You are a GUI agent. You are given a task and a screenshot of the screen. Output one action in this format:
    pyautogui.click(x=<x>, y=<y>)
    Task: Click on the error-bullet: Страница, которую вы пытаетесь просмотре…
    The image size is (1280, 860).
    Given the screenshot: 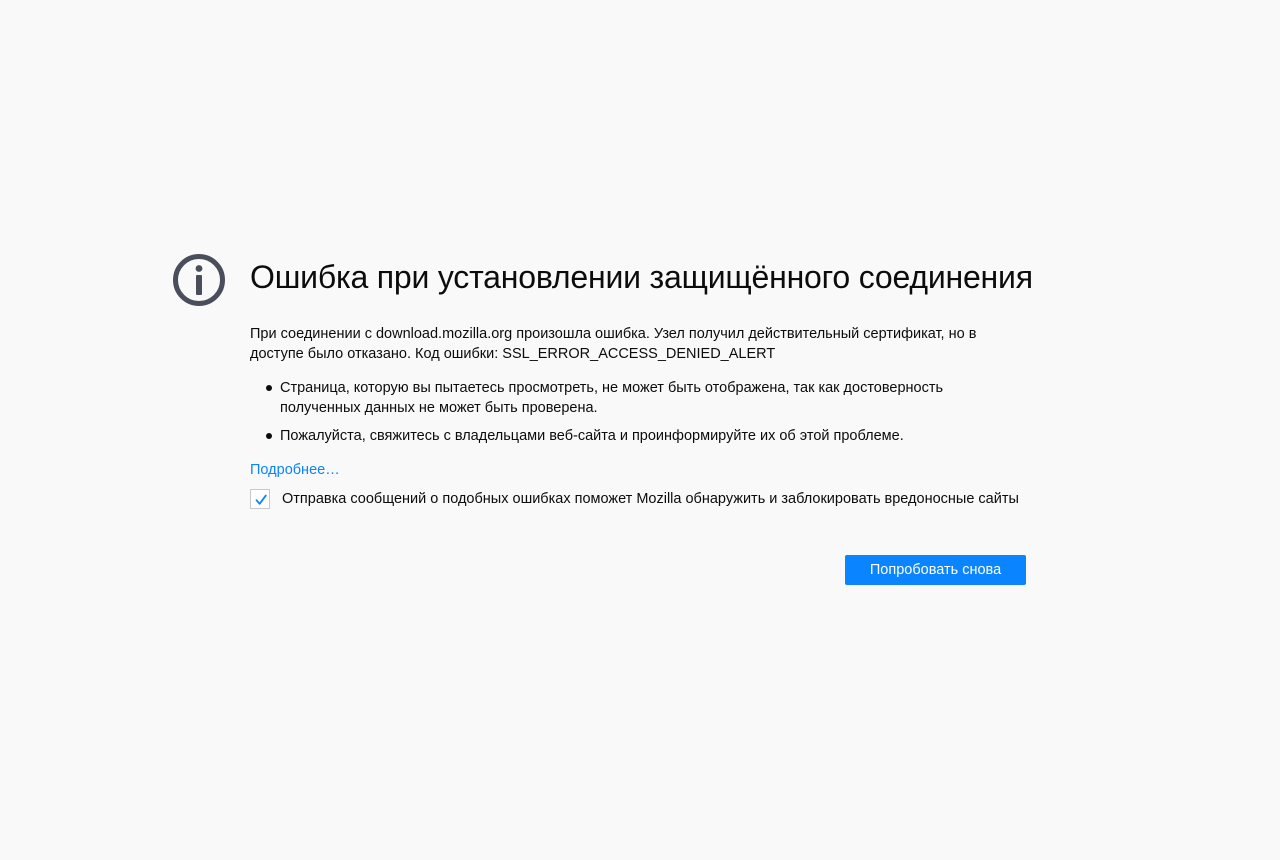 What is the action you would take?
    pyautogui.click(x=646, y=398)
    